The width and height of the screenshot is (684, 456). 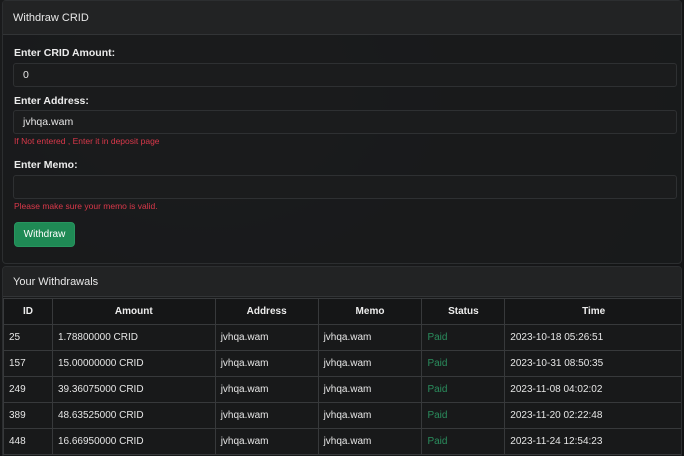 I want to click on cell-amount: 48.63525000 CRID, so click(x=133, y=415).